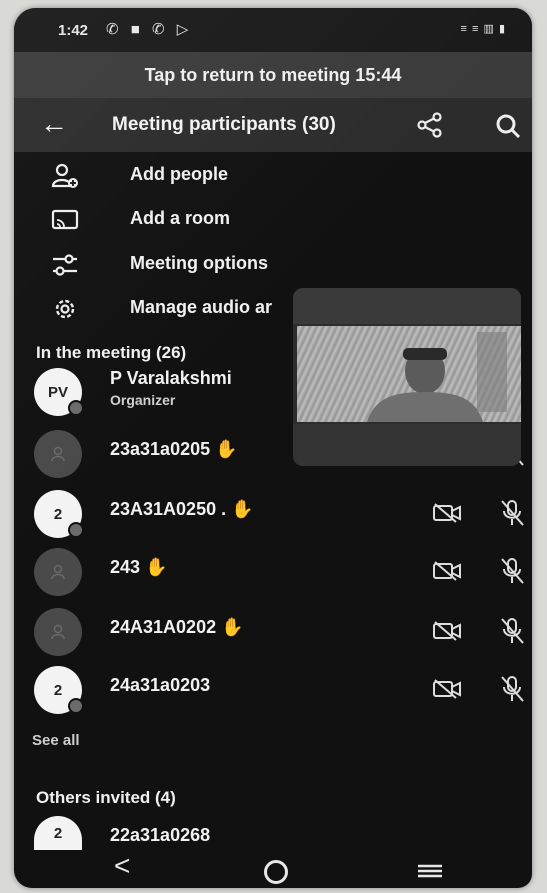  Describe the element at coordinates (273, 220) in the screenshot. I see `menu-add-room: Add a room` at that location.